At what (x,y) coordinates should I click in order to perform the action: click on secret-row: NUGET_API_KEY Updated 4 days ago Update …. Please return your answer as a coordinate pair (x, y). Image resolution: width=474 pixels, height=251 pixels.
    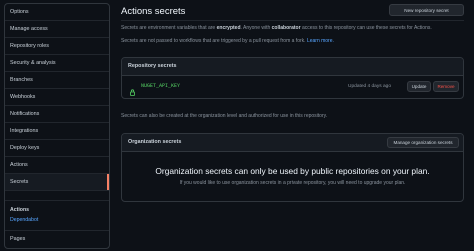
    Looking at the image, I should click on (292, 87).